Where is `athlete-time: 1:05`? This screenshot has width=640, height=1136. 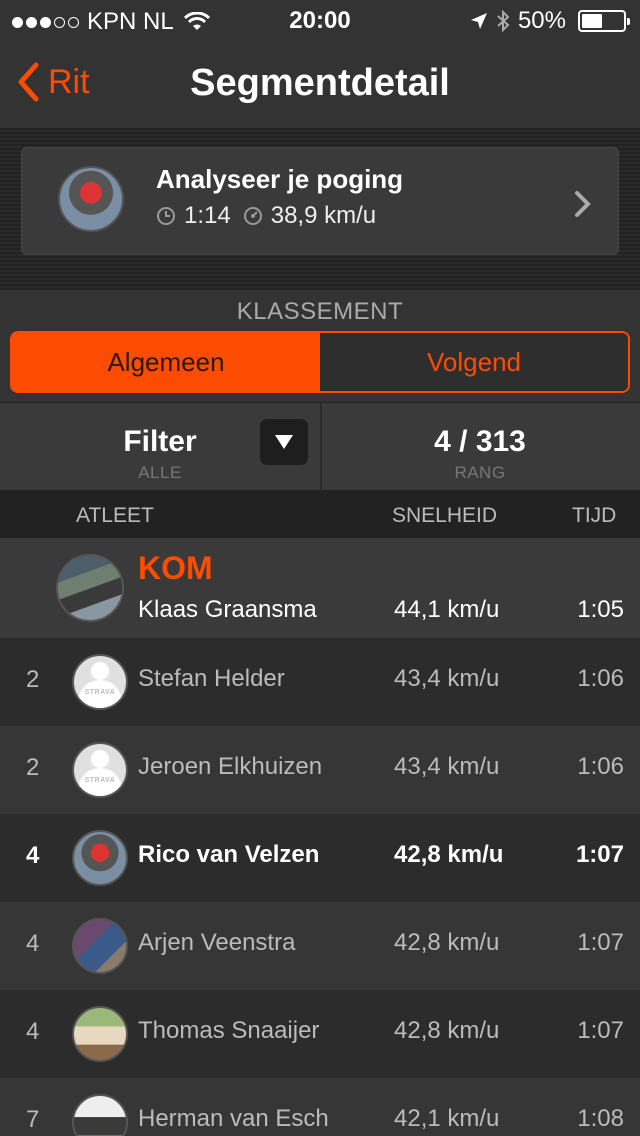
athlete-time: 1:05 is located at coordinates (600, 609).